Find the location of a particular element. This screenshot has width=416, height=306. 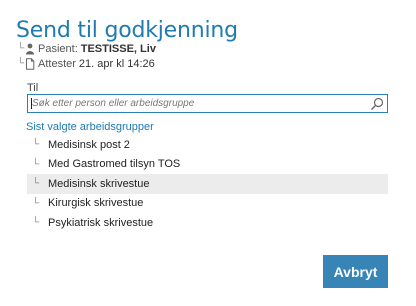

attester-line: └ Attester 21. apr kl 14:26 is located at coordinates (86, 63).